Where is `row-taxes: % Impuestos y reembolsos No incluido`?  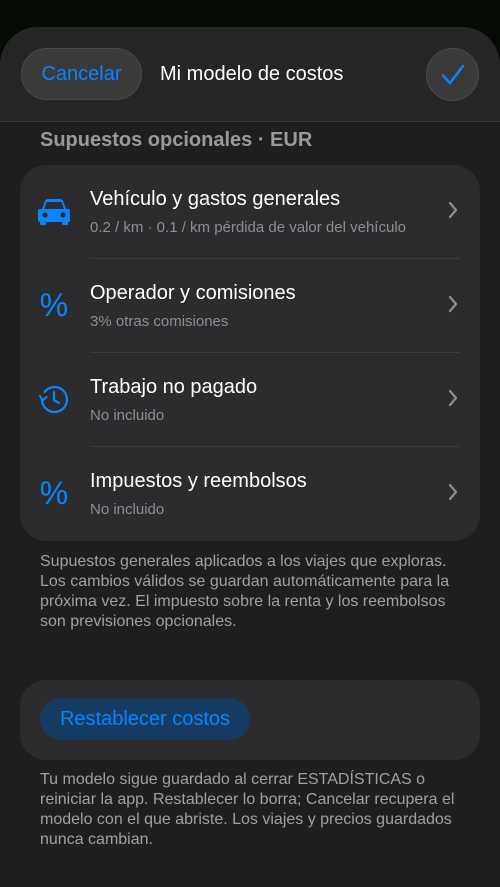
row-taxes: % Impuestos y reembolsos No incluido is located at coordinates (250, 494).